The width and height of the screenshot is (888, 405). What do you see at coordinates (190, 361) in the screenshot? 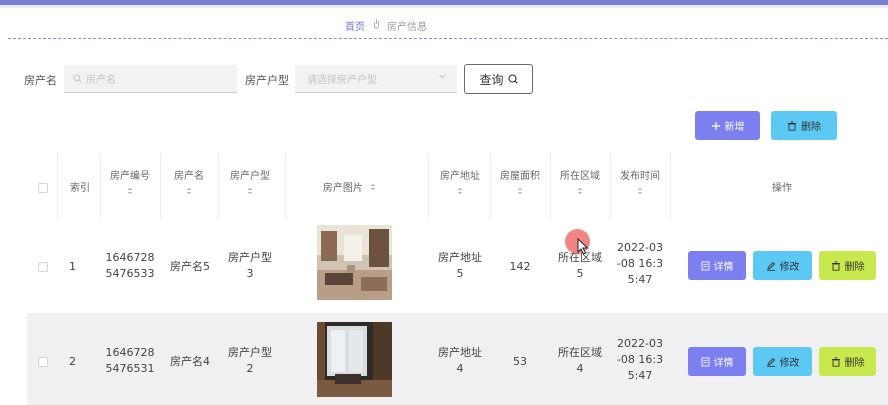
I see `cell-name: 房产名4` at bounding box center [190, 361].